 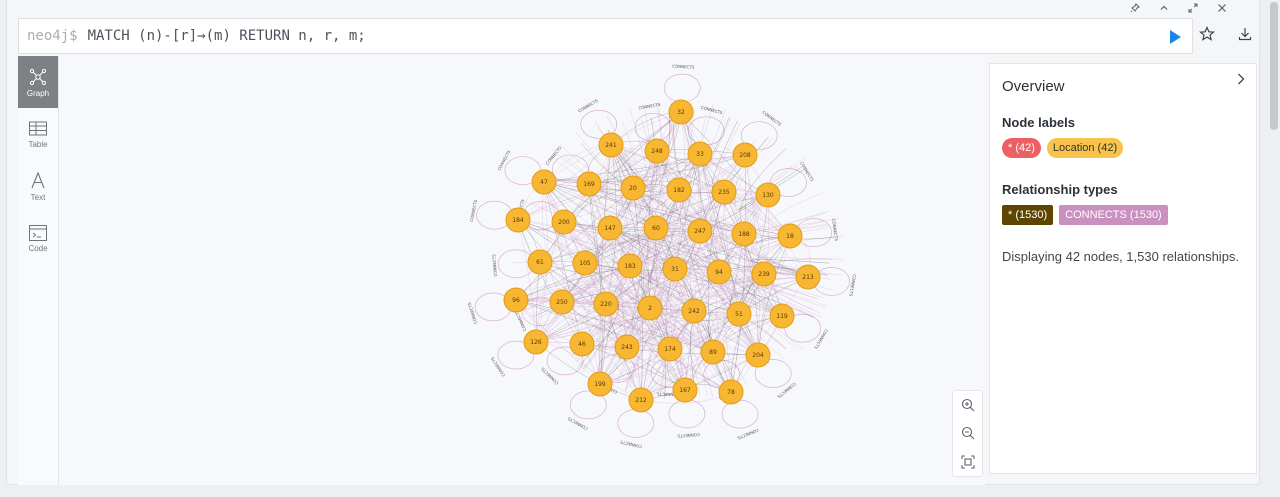 I want to click on graph-node: 174, so click(x=670, y=349).